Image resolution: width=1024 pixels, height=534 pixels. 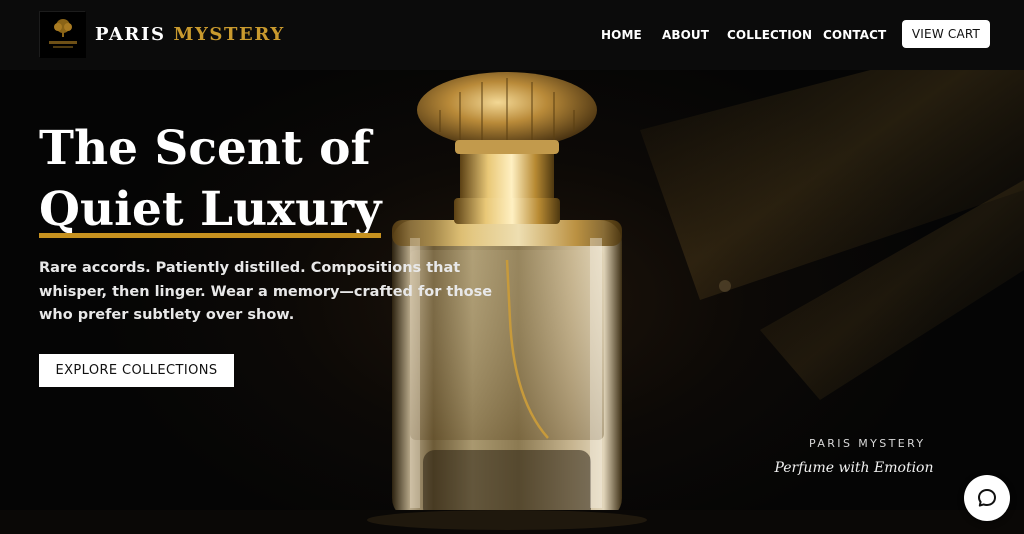 I want to click on brand-name: PARIS MYSTERY, so click(x=190, y=35).